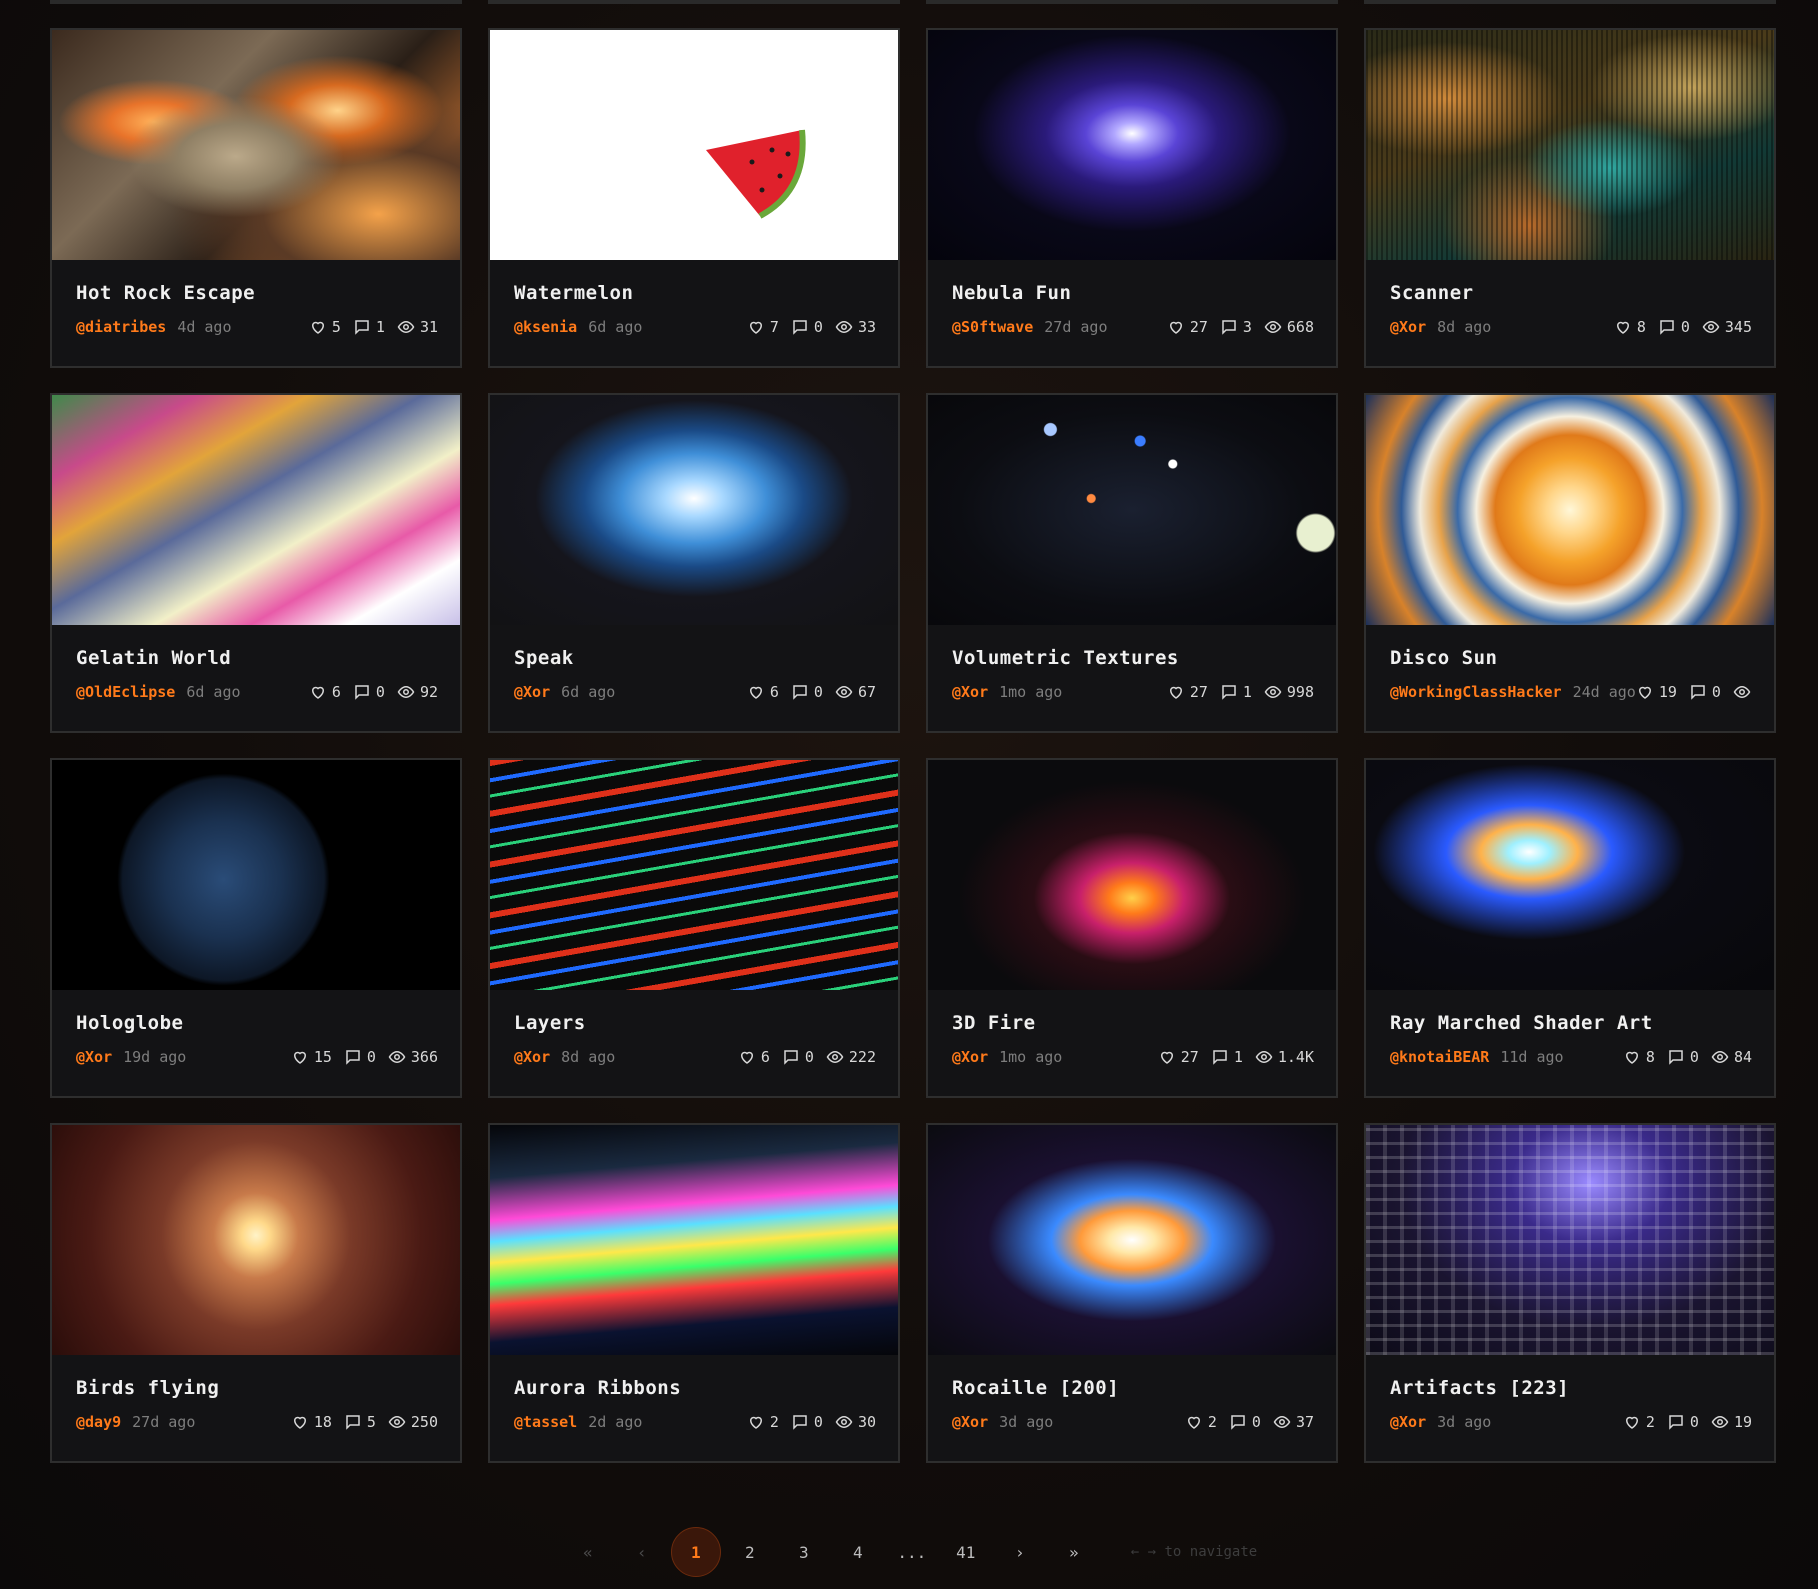 The width and height of the screenshot is (1818, 1589). What do you see at coordinates (1571, 293) in the screenshot?
I see `shader-title: Scanner` at bounding box center [1571, 293].